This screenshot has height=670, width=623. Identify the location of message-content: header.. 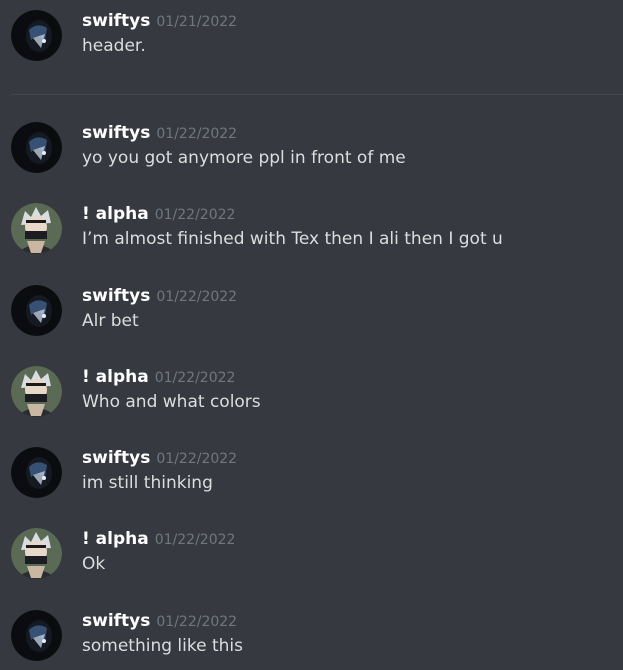
(114, 46).